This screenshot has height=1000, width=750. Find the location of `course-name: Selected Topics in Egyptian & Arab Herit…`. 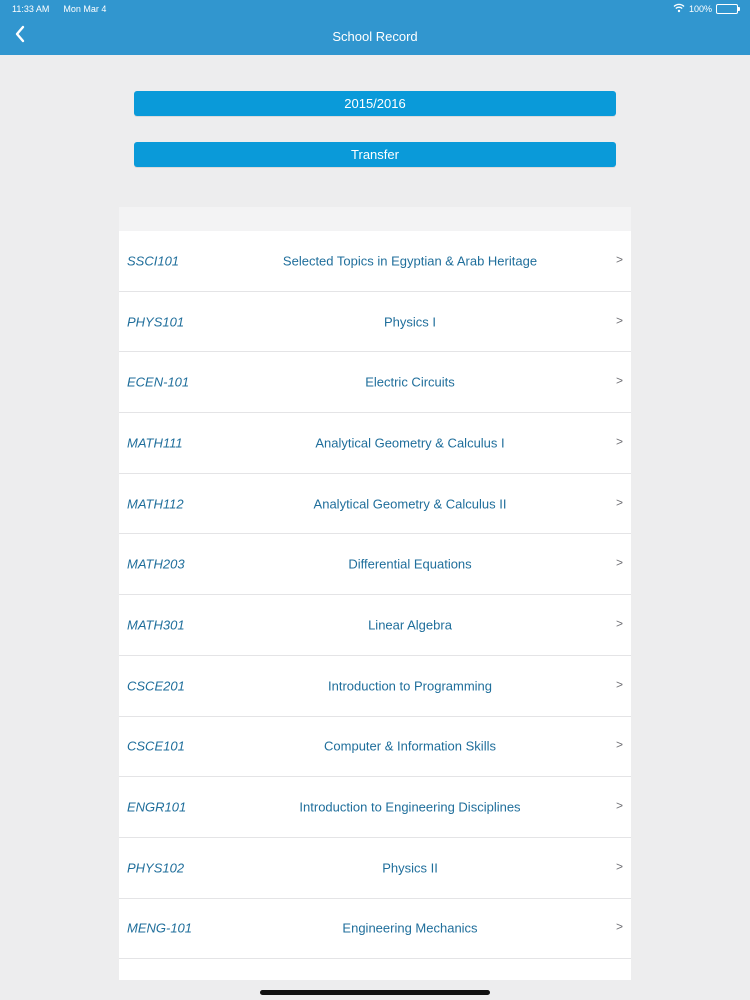

course-name: Selected Topics in Egyptian & Arab Herit… is located at coordinates (410, 261).